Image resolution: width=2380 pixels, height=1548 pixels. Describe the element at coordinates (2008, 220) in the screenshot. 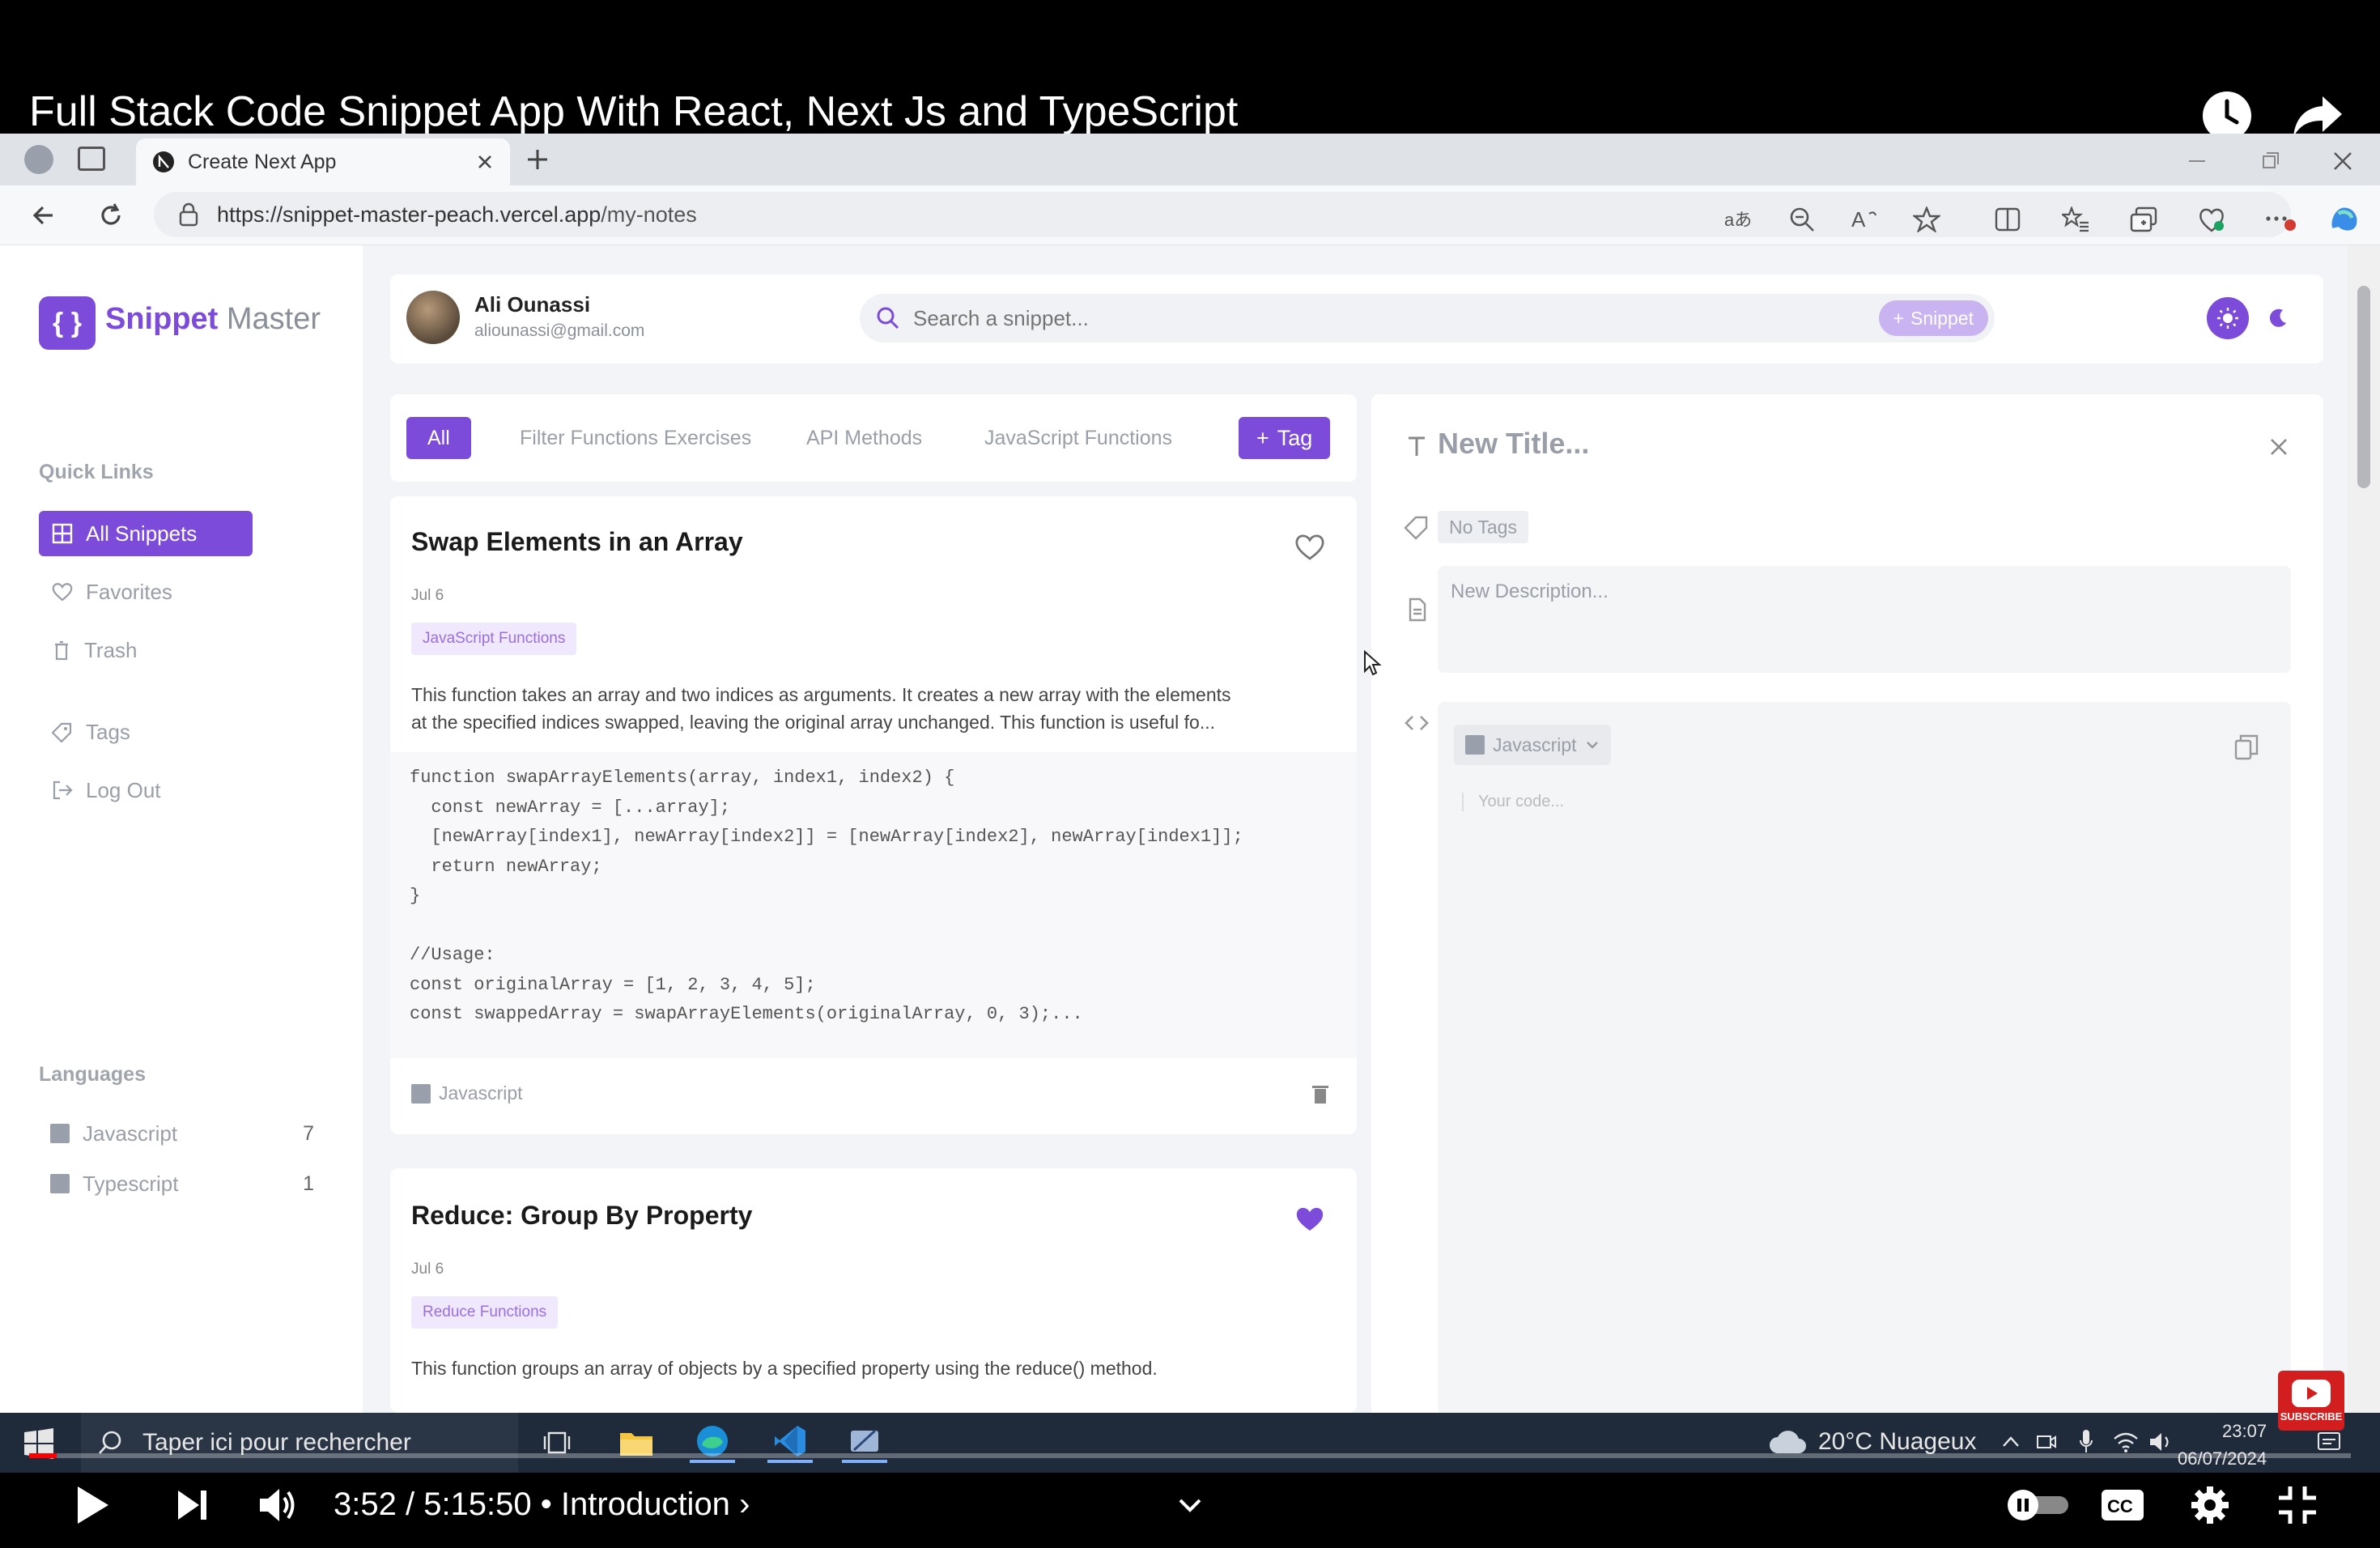

I see `split-screen-icon` at that location.